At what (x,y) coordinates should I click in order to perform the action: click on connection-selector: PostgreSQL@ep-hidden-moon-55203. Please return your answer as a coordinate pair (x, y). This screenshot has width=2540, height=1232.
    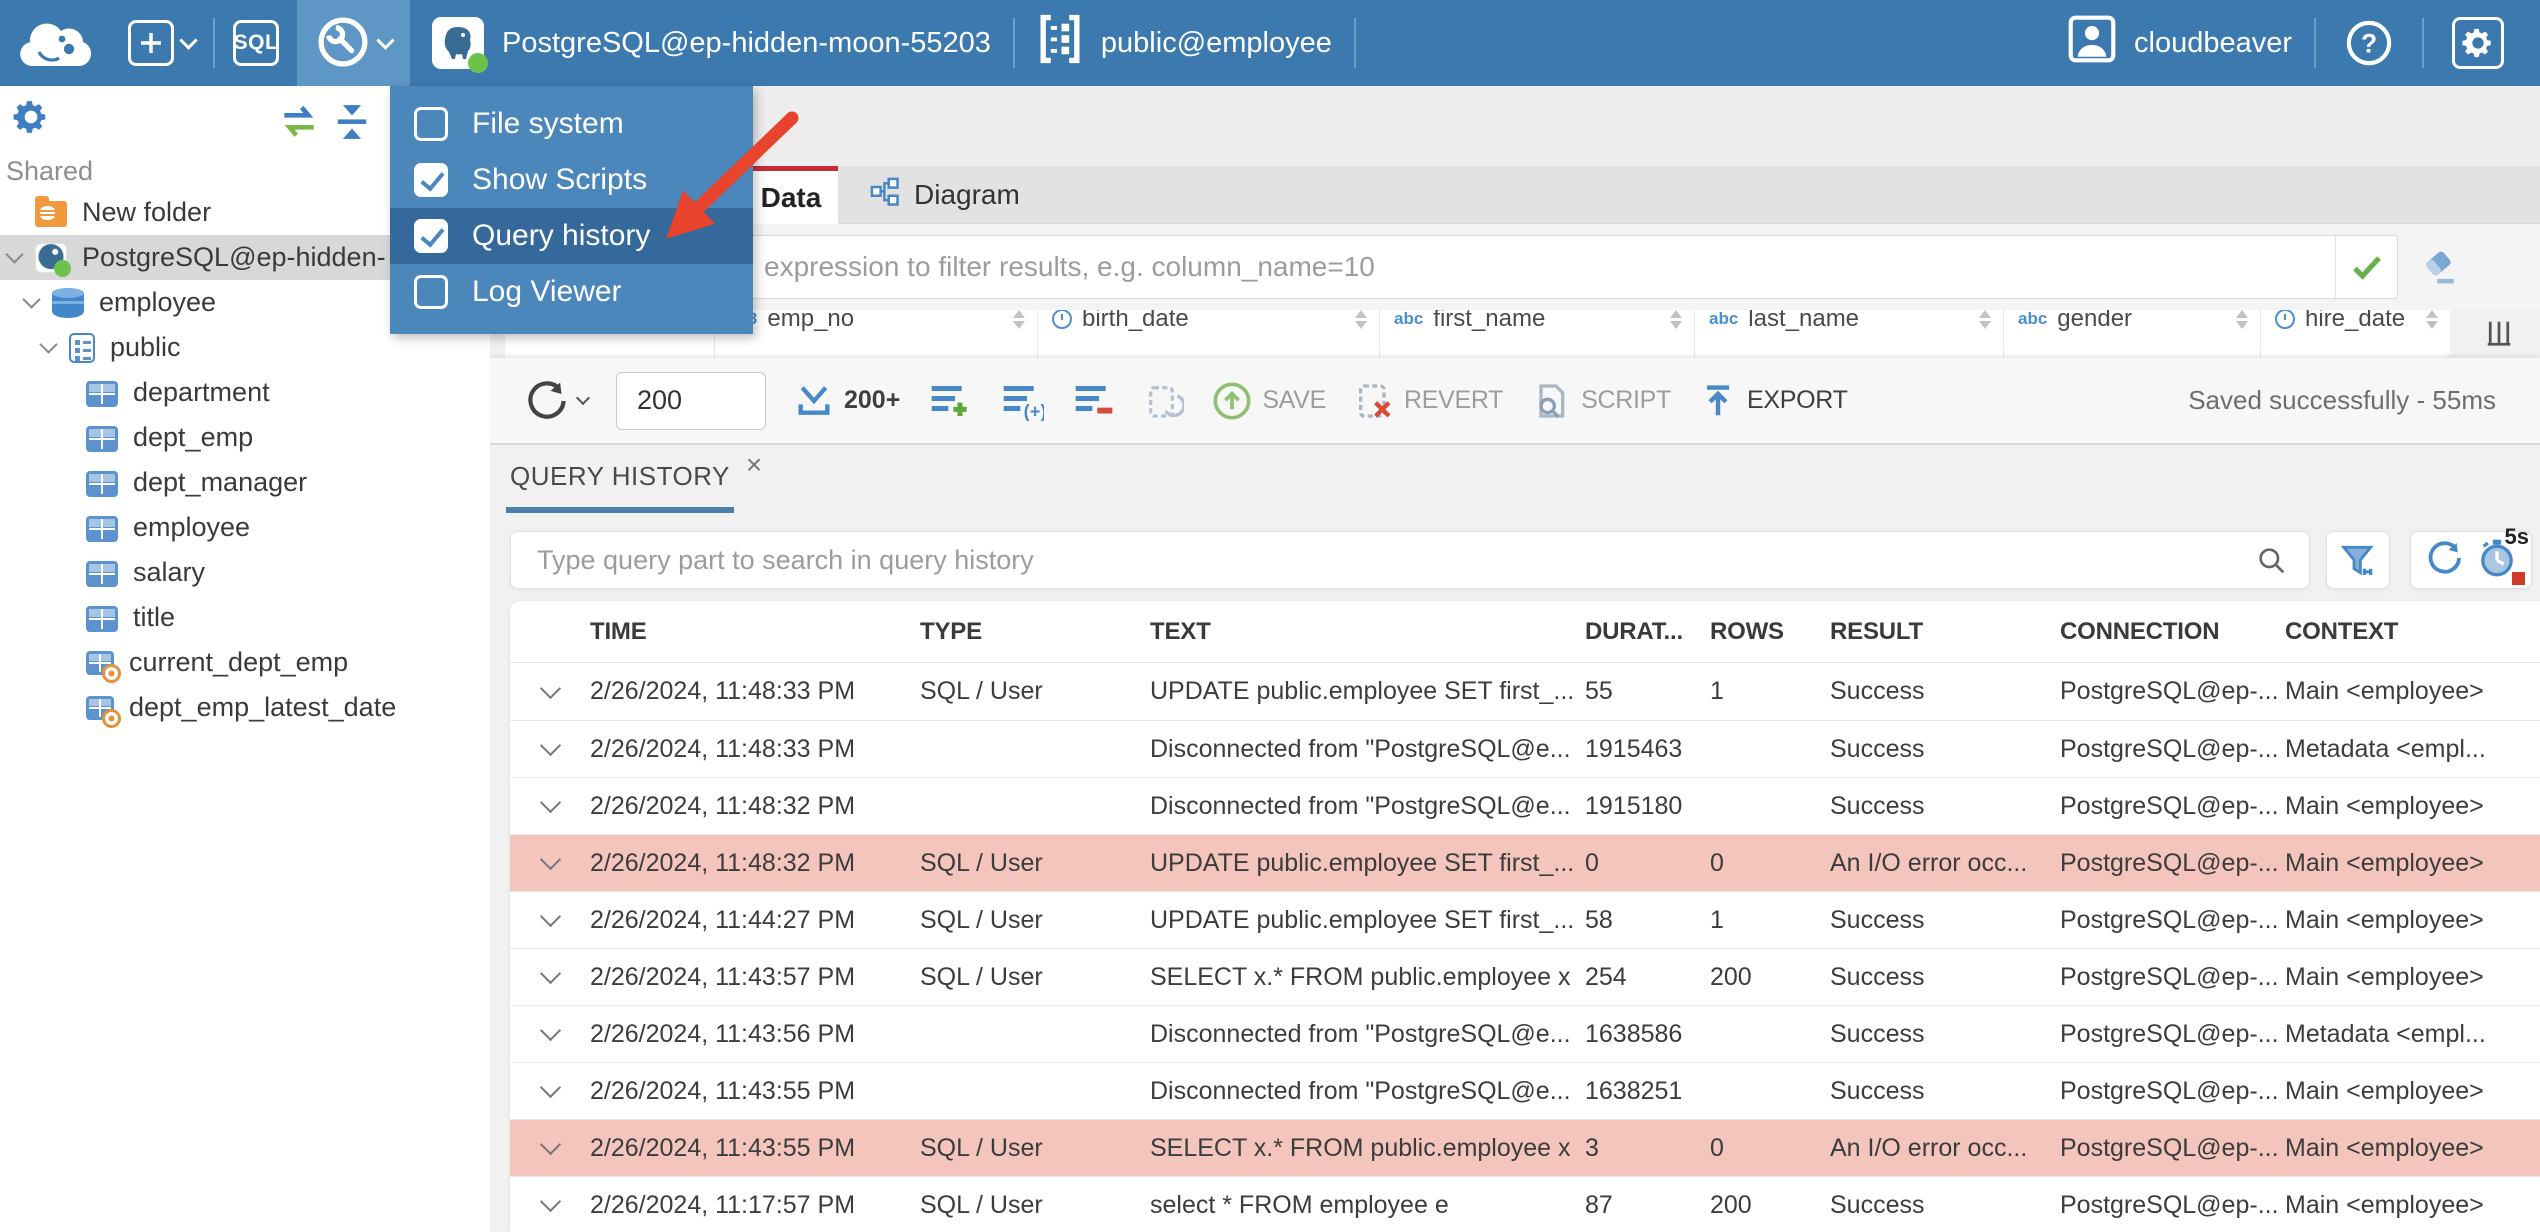
    Looking at the image, I should click on (711, 43).